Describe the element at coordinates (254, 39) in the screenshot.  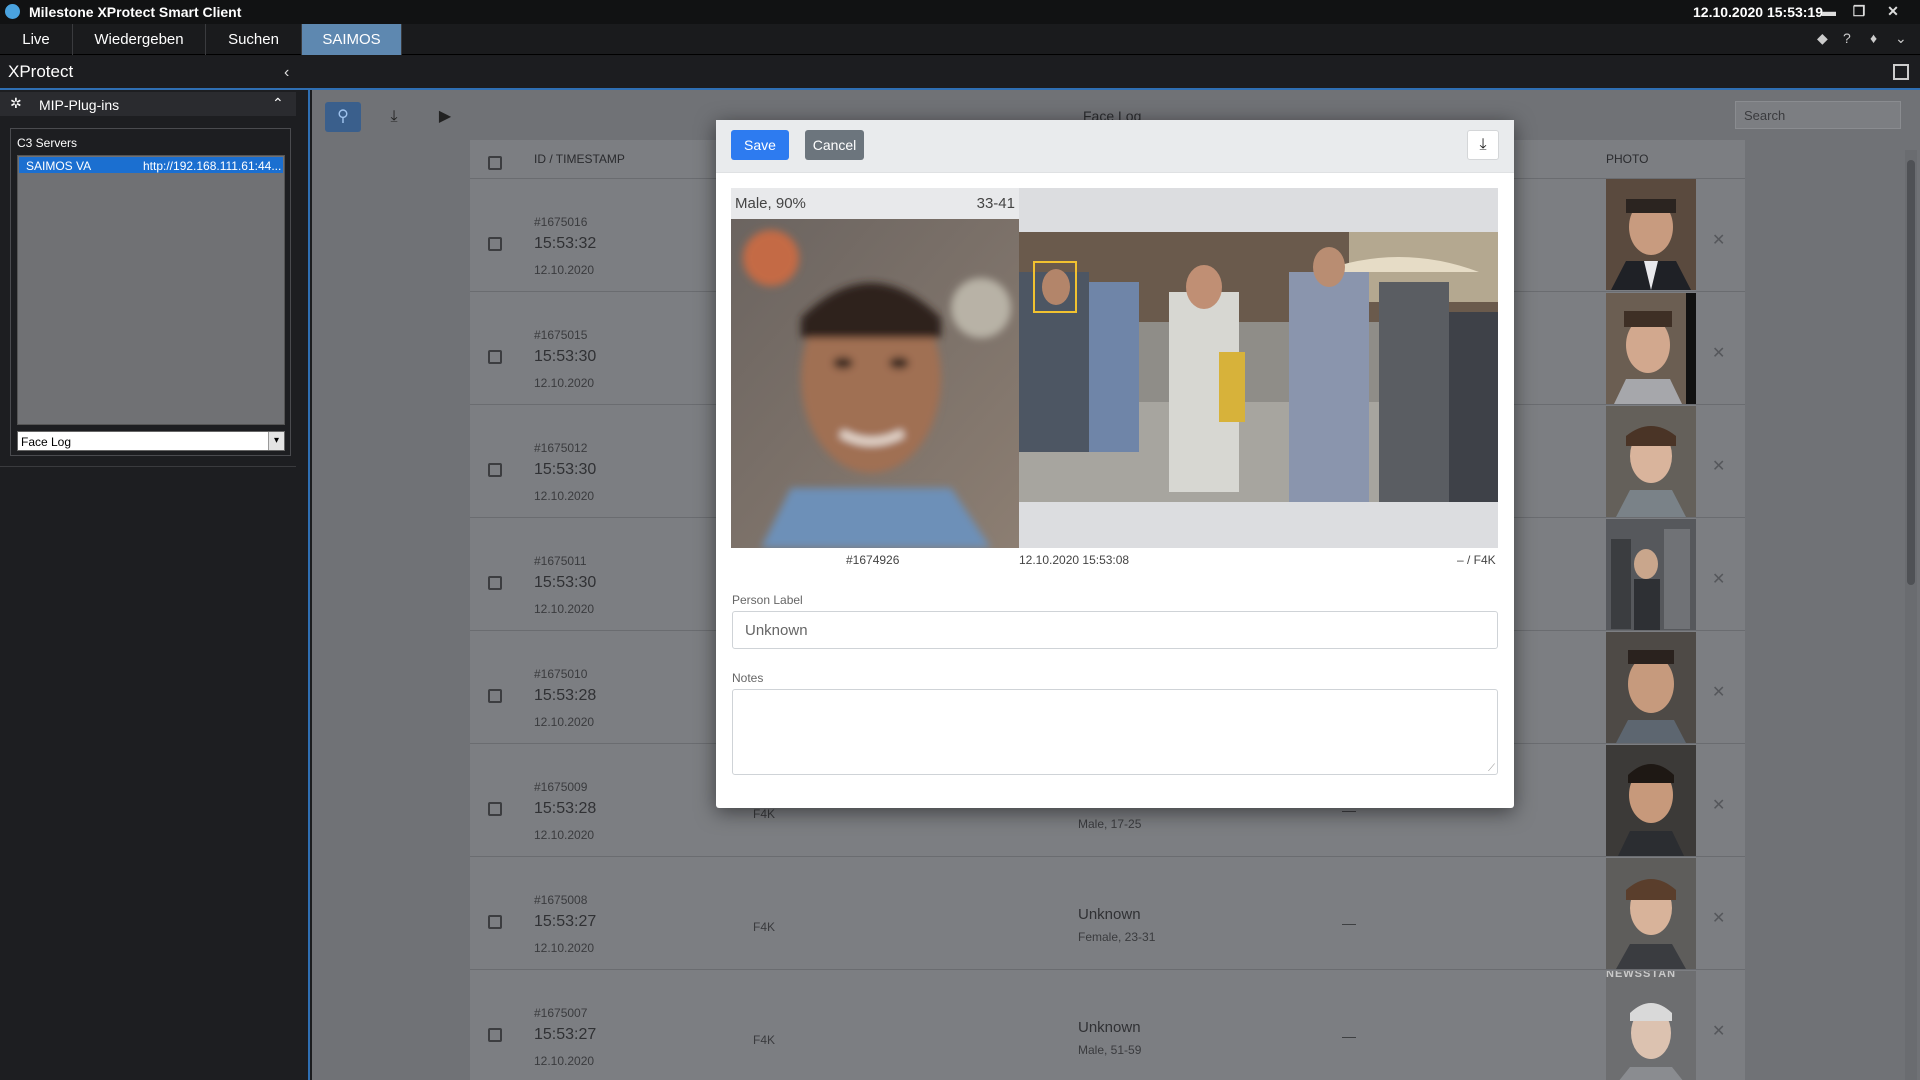
I see `tab-suchen: Suchen` at that location.